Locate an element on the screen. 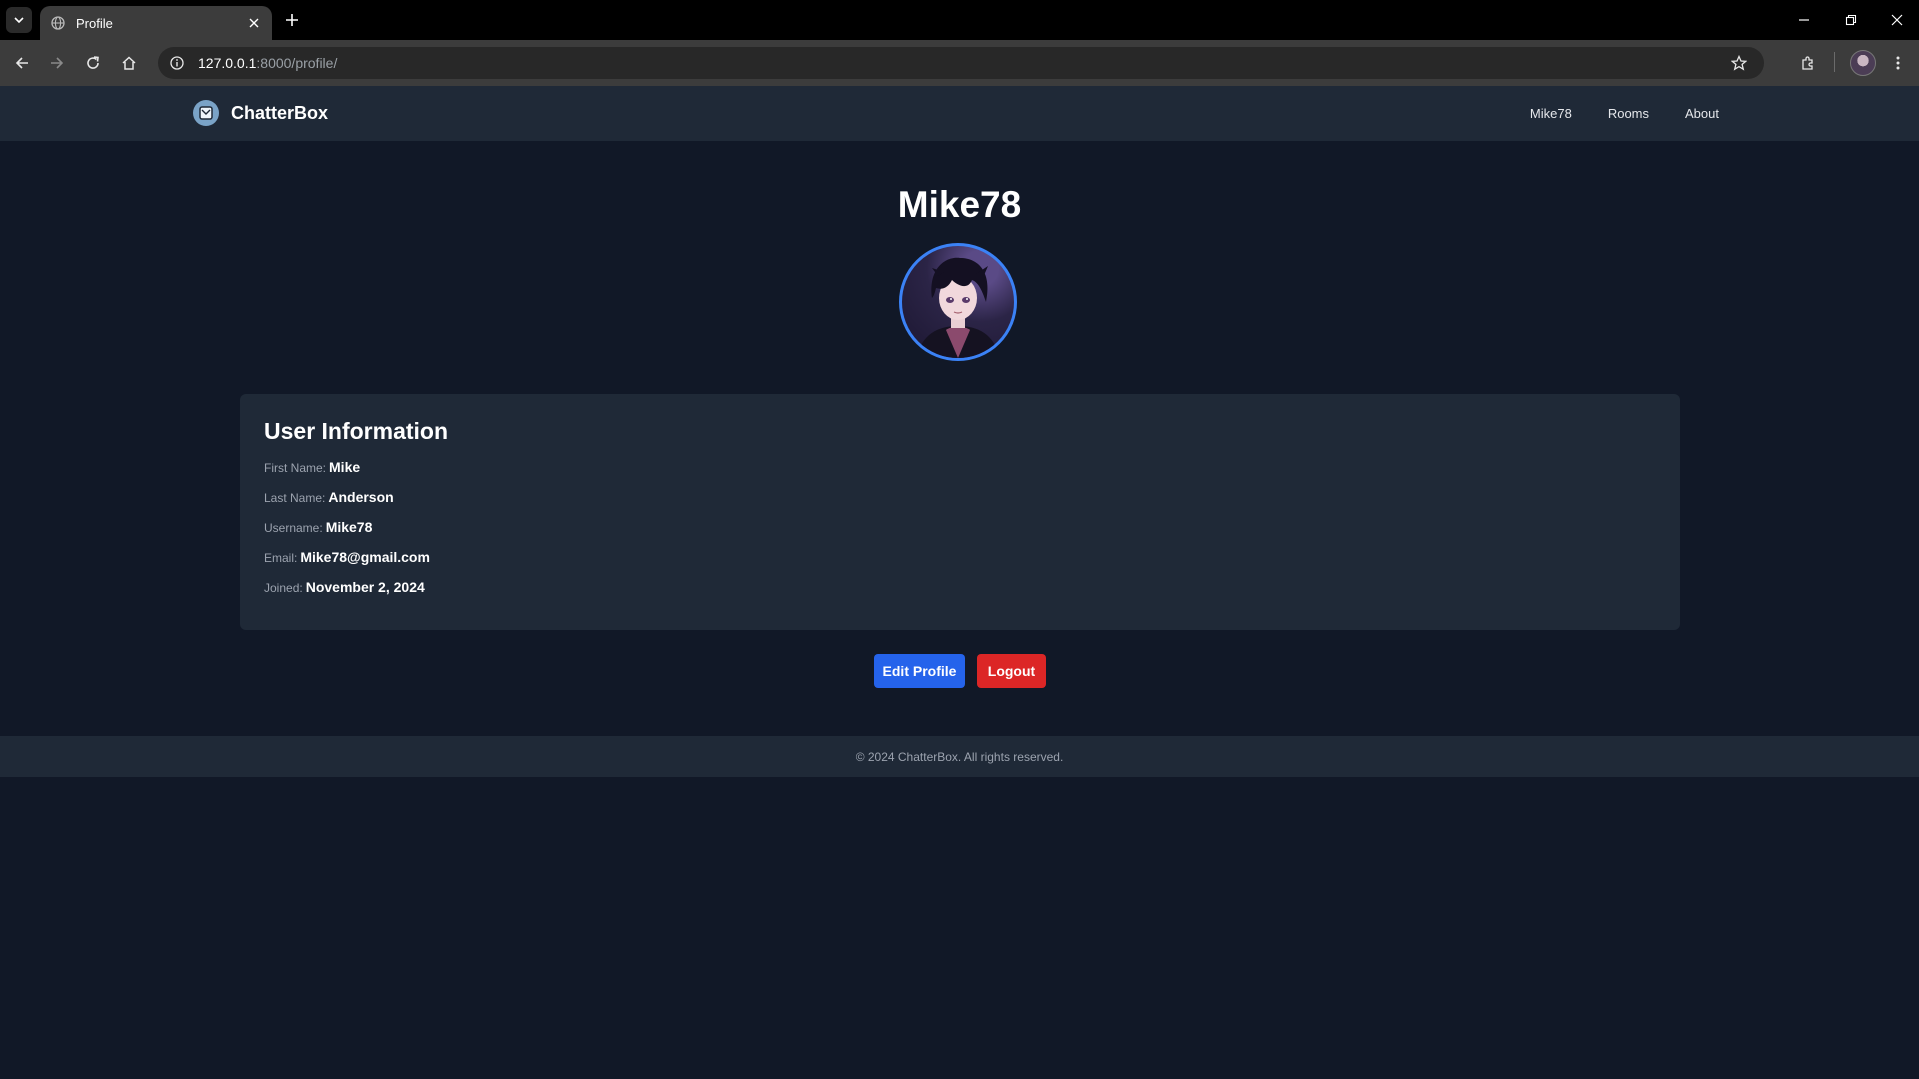  field-first-name: First Name: Mike is located at coordinates (312, 467).